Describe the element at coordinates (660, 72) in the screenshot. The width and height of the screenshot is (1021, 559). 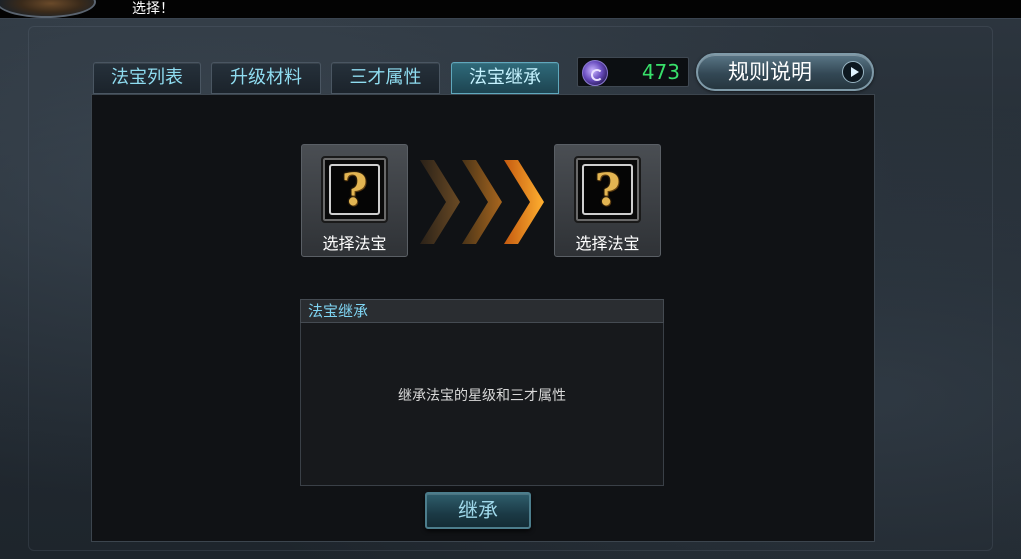
I see `currency-value: 473` at that location.